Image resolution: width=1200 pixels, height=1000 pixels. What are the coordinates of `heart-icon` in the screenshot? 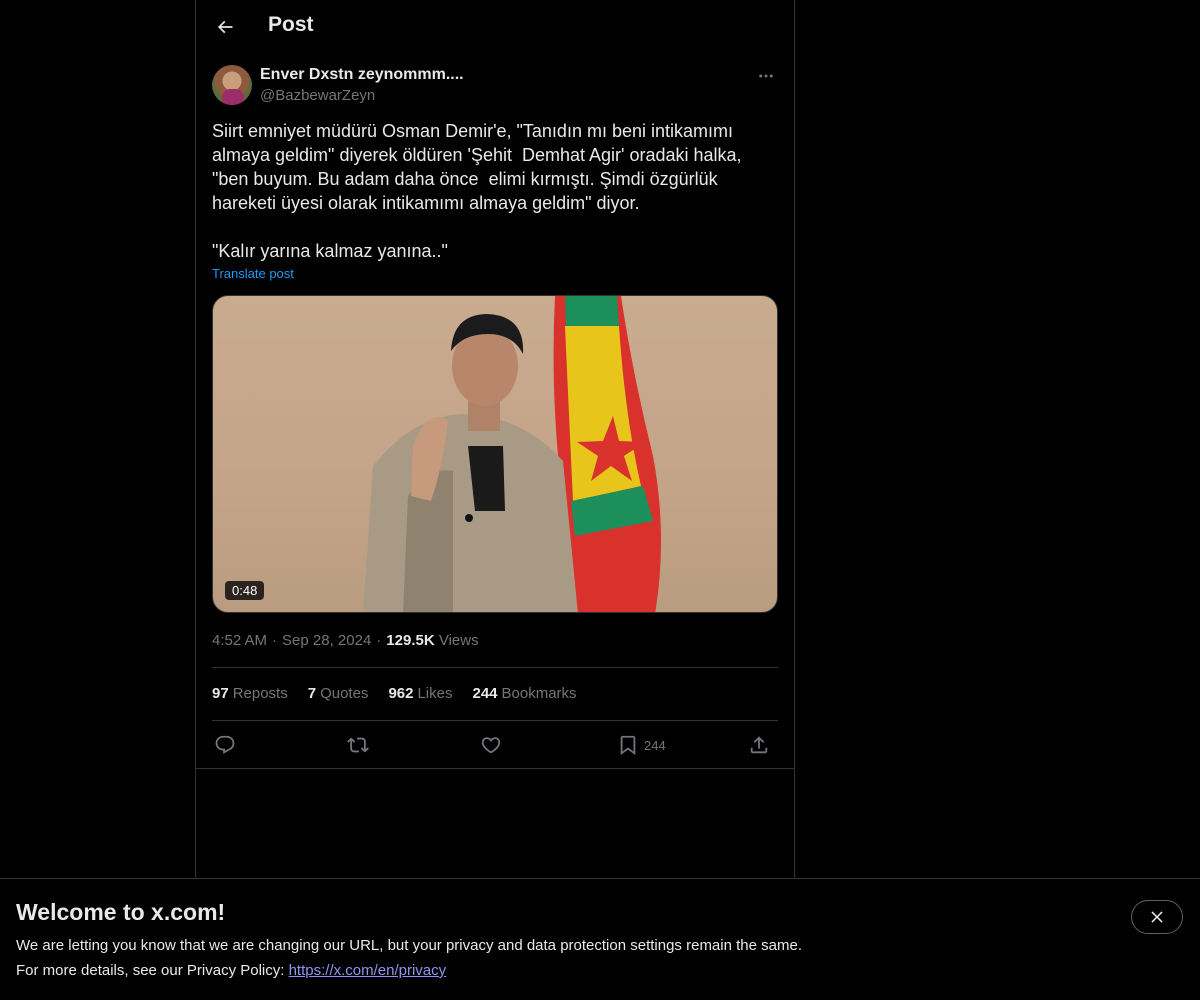 It's located at (491, 745).